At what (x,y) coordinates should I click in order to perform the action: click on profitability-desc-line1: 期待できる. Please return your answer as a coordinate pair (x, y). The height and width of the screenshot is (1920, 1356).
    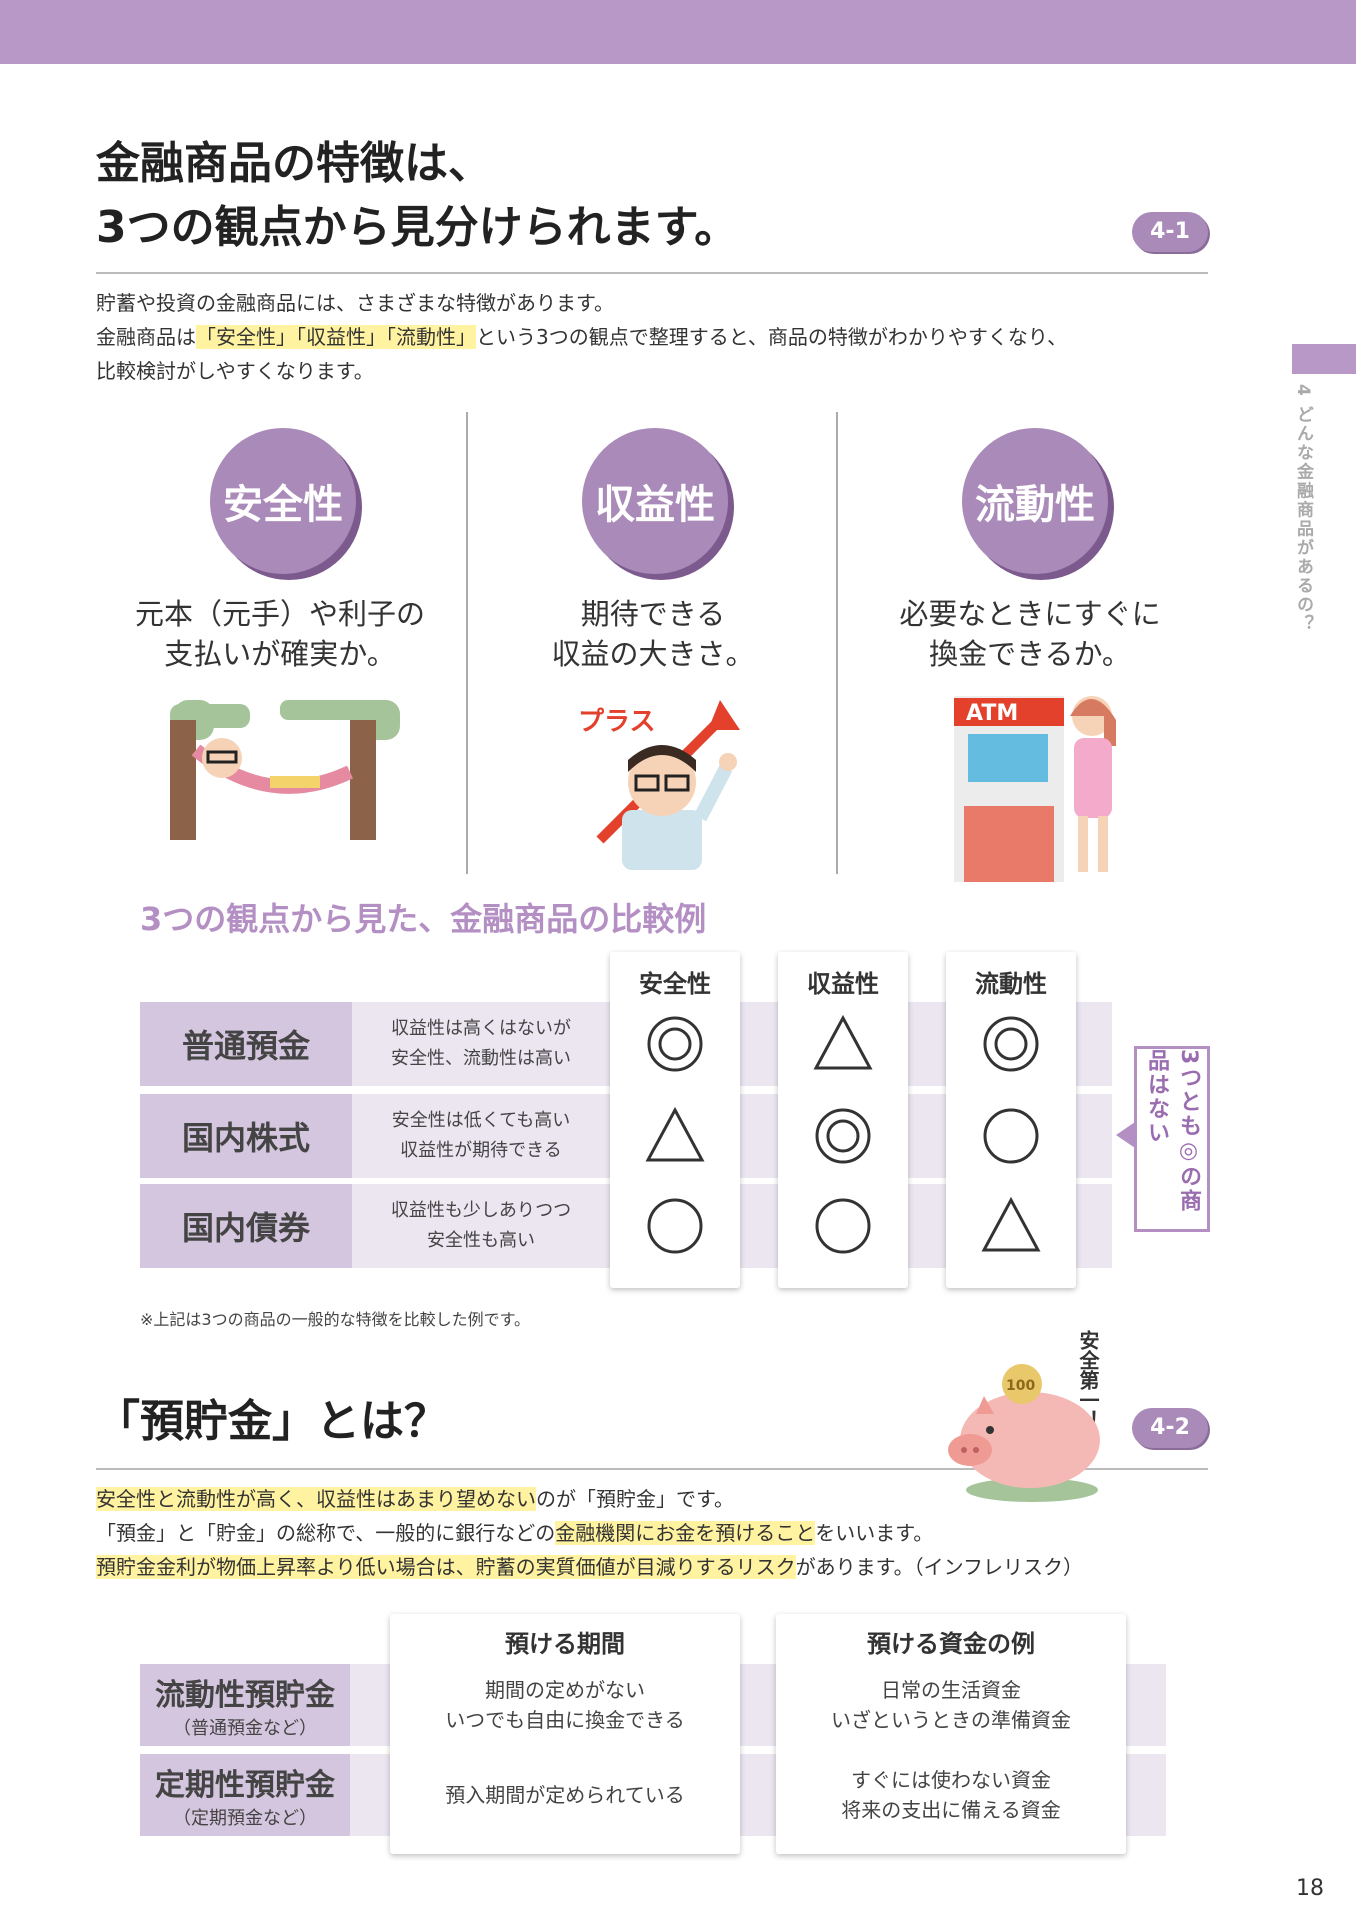
    Looking at the image, I should click on (653, 614).